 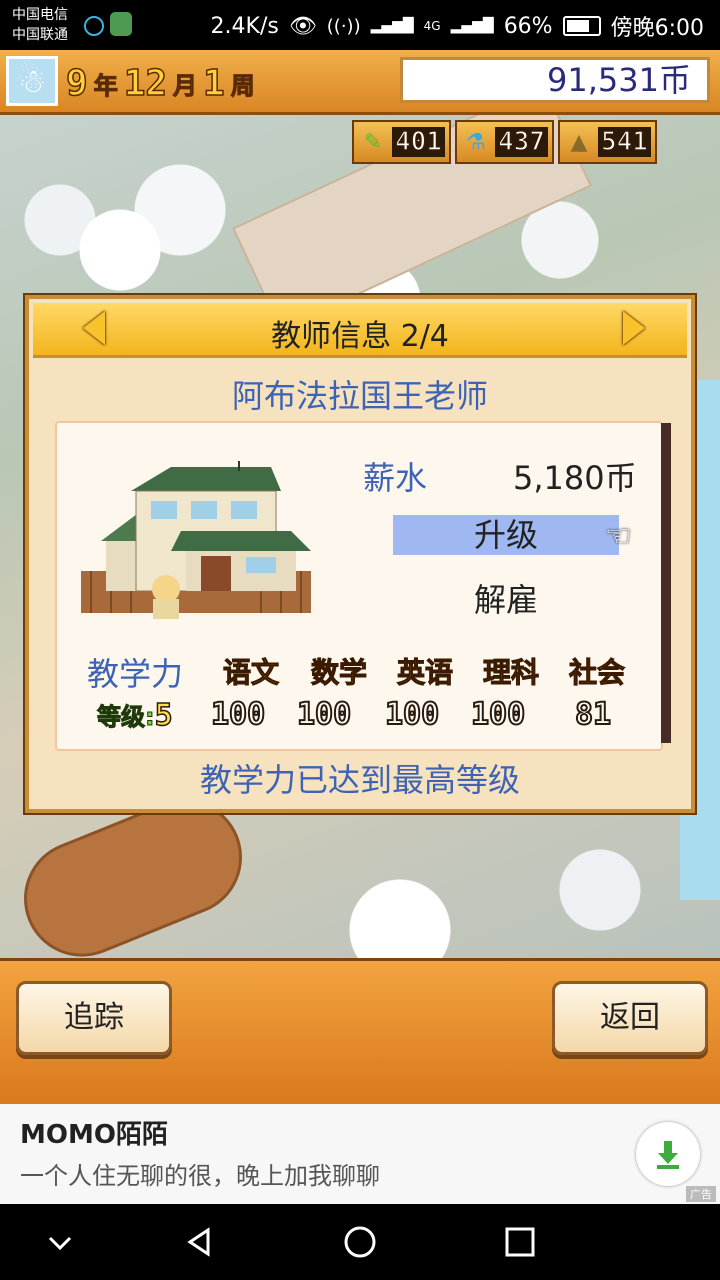 I want to click on resource-value: 401, so click(x=418, y=142).